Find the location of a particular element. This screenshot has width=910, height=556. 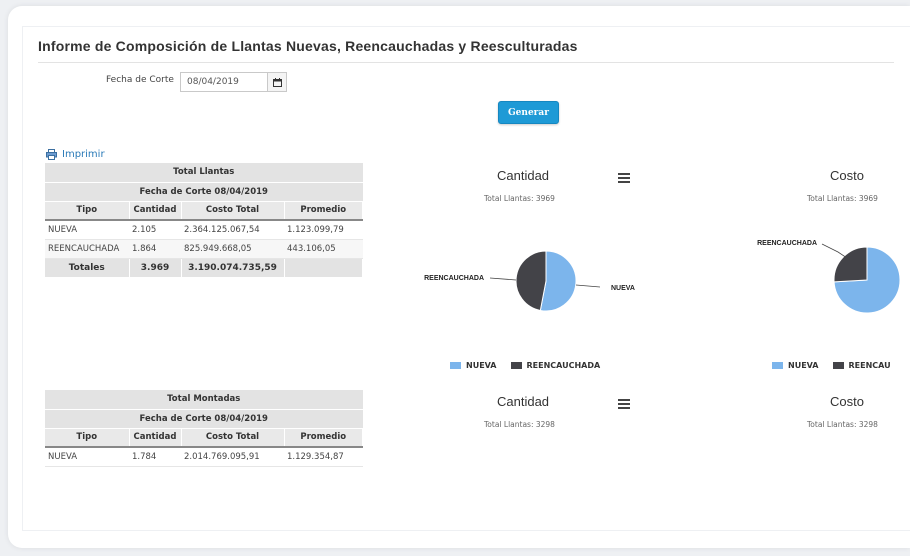

printer-icon is located at coordinates (51, 154).